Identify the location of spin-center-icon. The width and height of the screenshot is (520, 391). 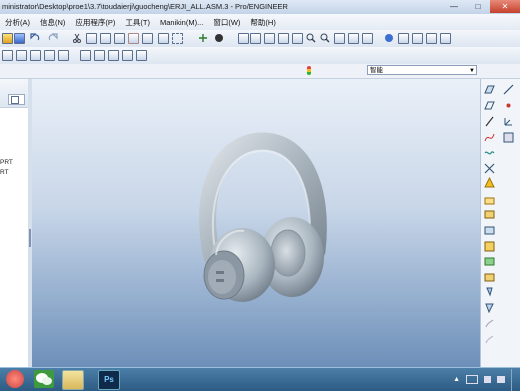
(243, 38).